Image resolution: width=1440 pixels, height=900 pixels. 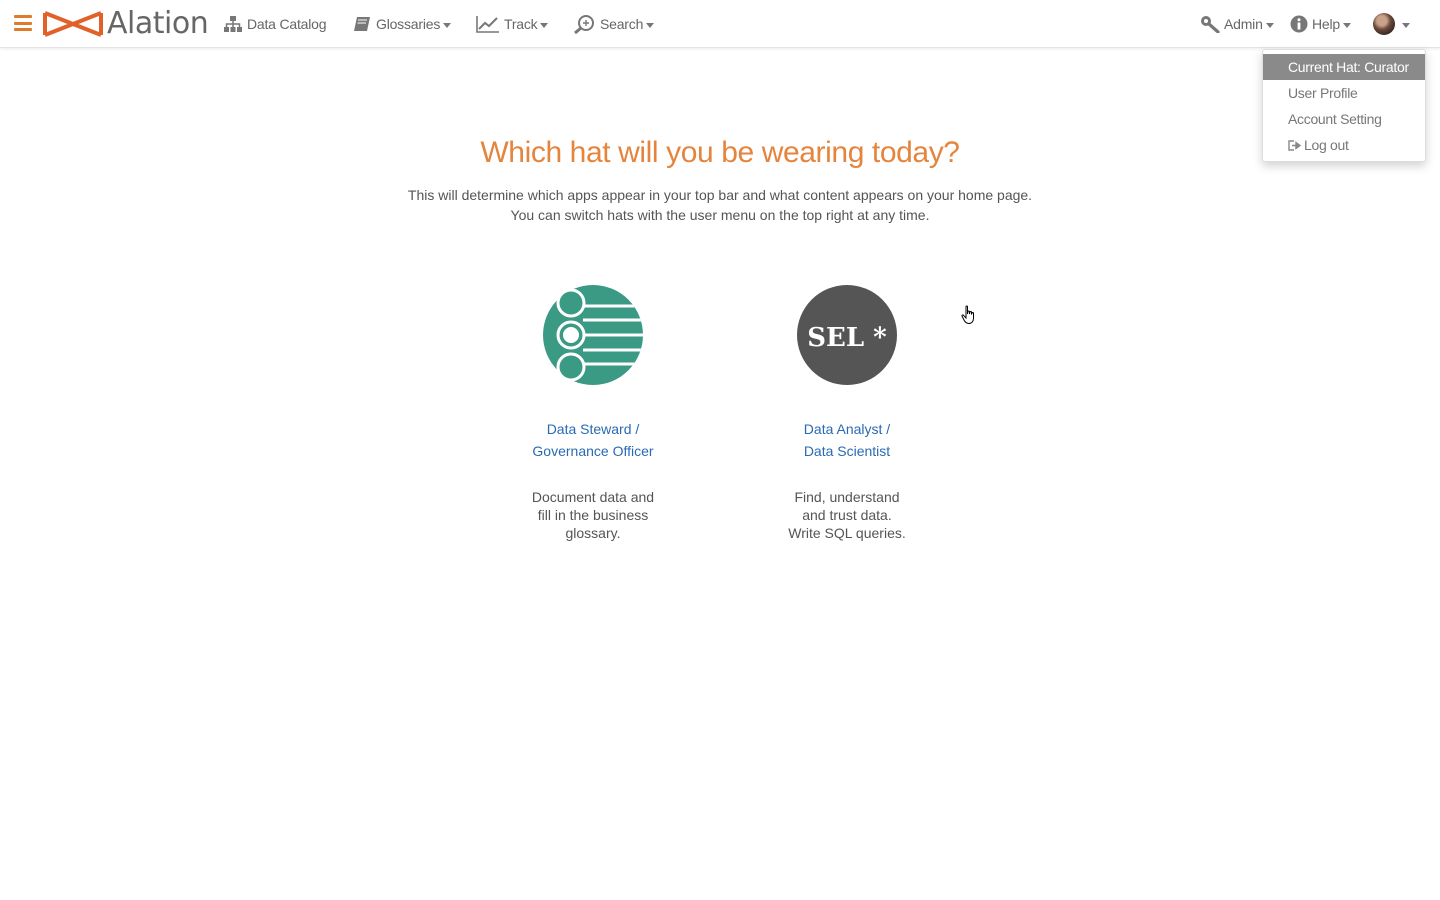 I want to click on nav-glossaries-label: Glossaries, so click(x=408, y=24).